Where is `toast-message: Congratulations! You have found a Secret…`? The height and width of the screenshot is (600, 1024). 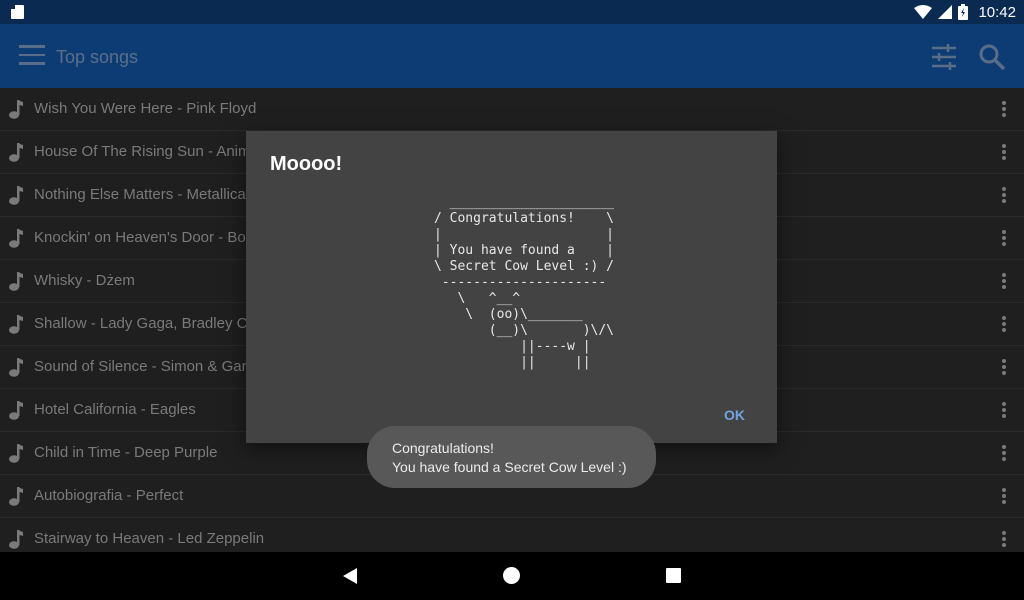 toast-message: Congratulations! You have found a Secret… is located at coordinates (511, 457).